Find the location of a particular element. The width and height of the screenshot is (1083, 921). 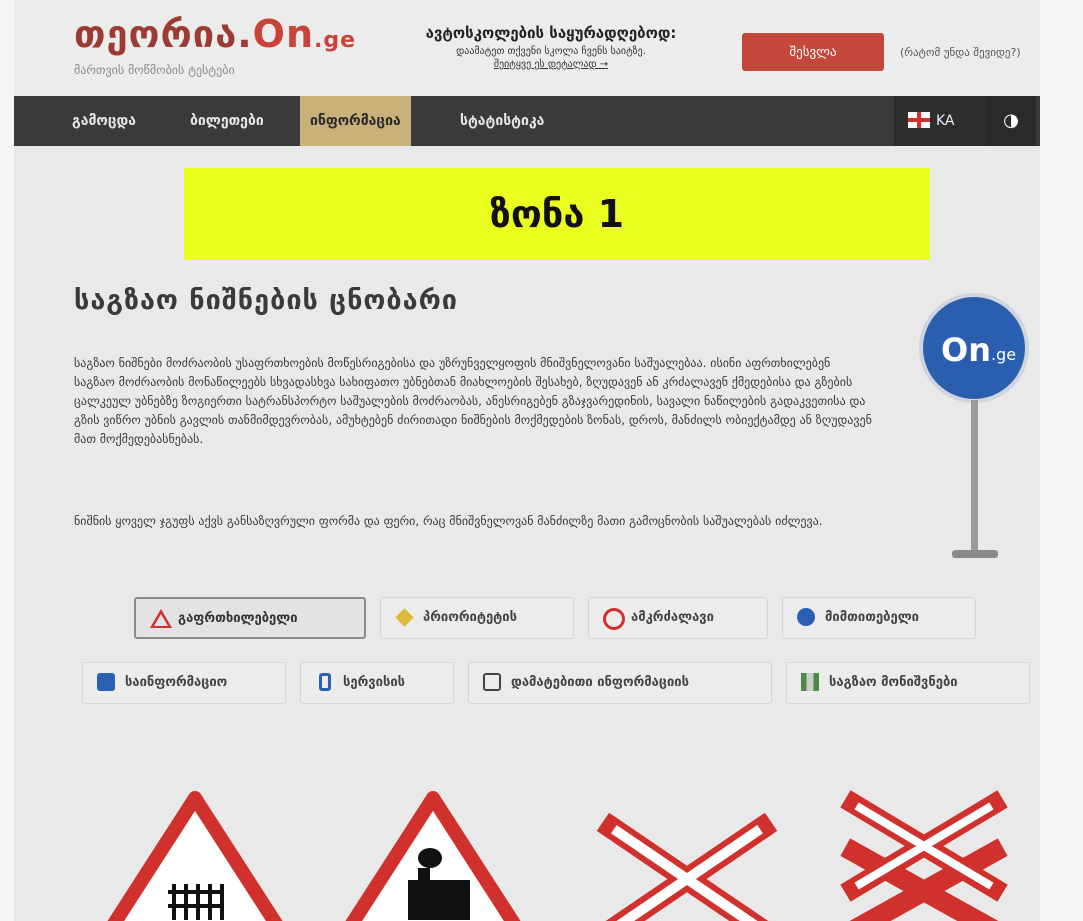

category-service-button: სერვისის is located at coordinates (377, 683).